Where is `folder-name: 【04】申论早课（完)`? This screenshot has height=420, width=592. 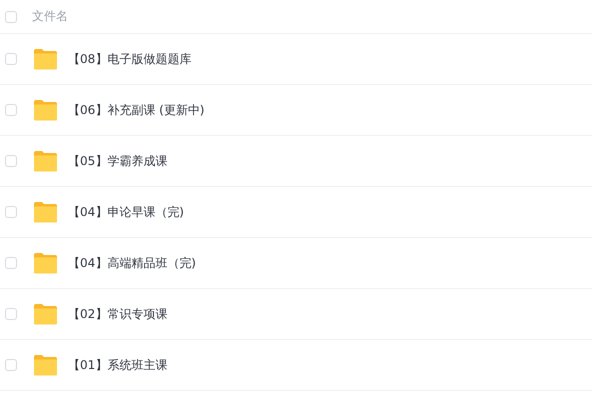 folder-name: 【04】申论早课（完) is located at coordinates (126, 212).